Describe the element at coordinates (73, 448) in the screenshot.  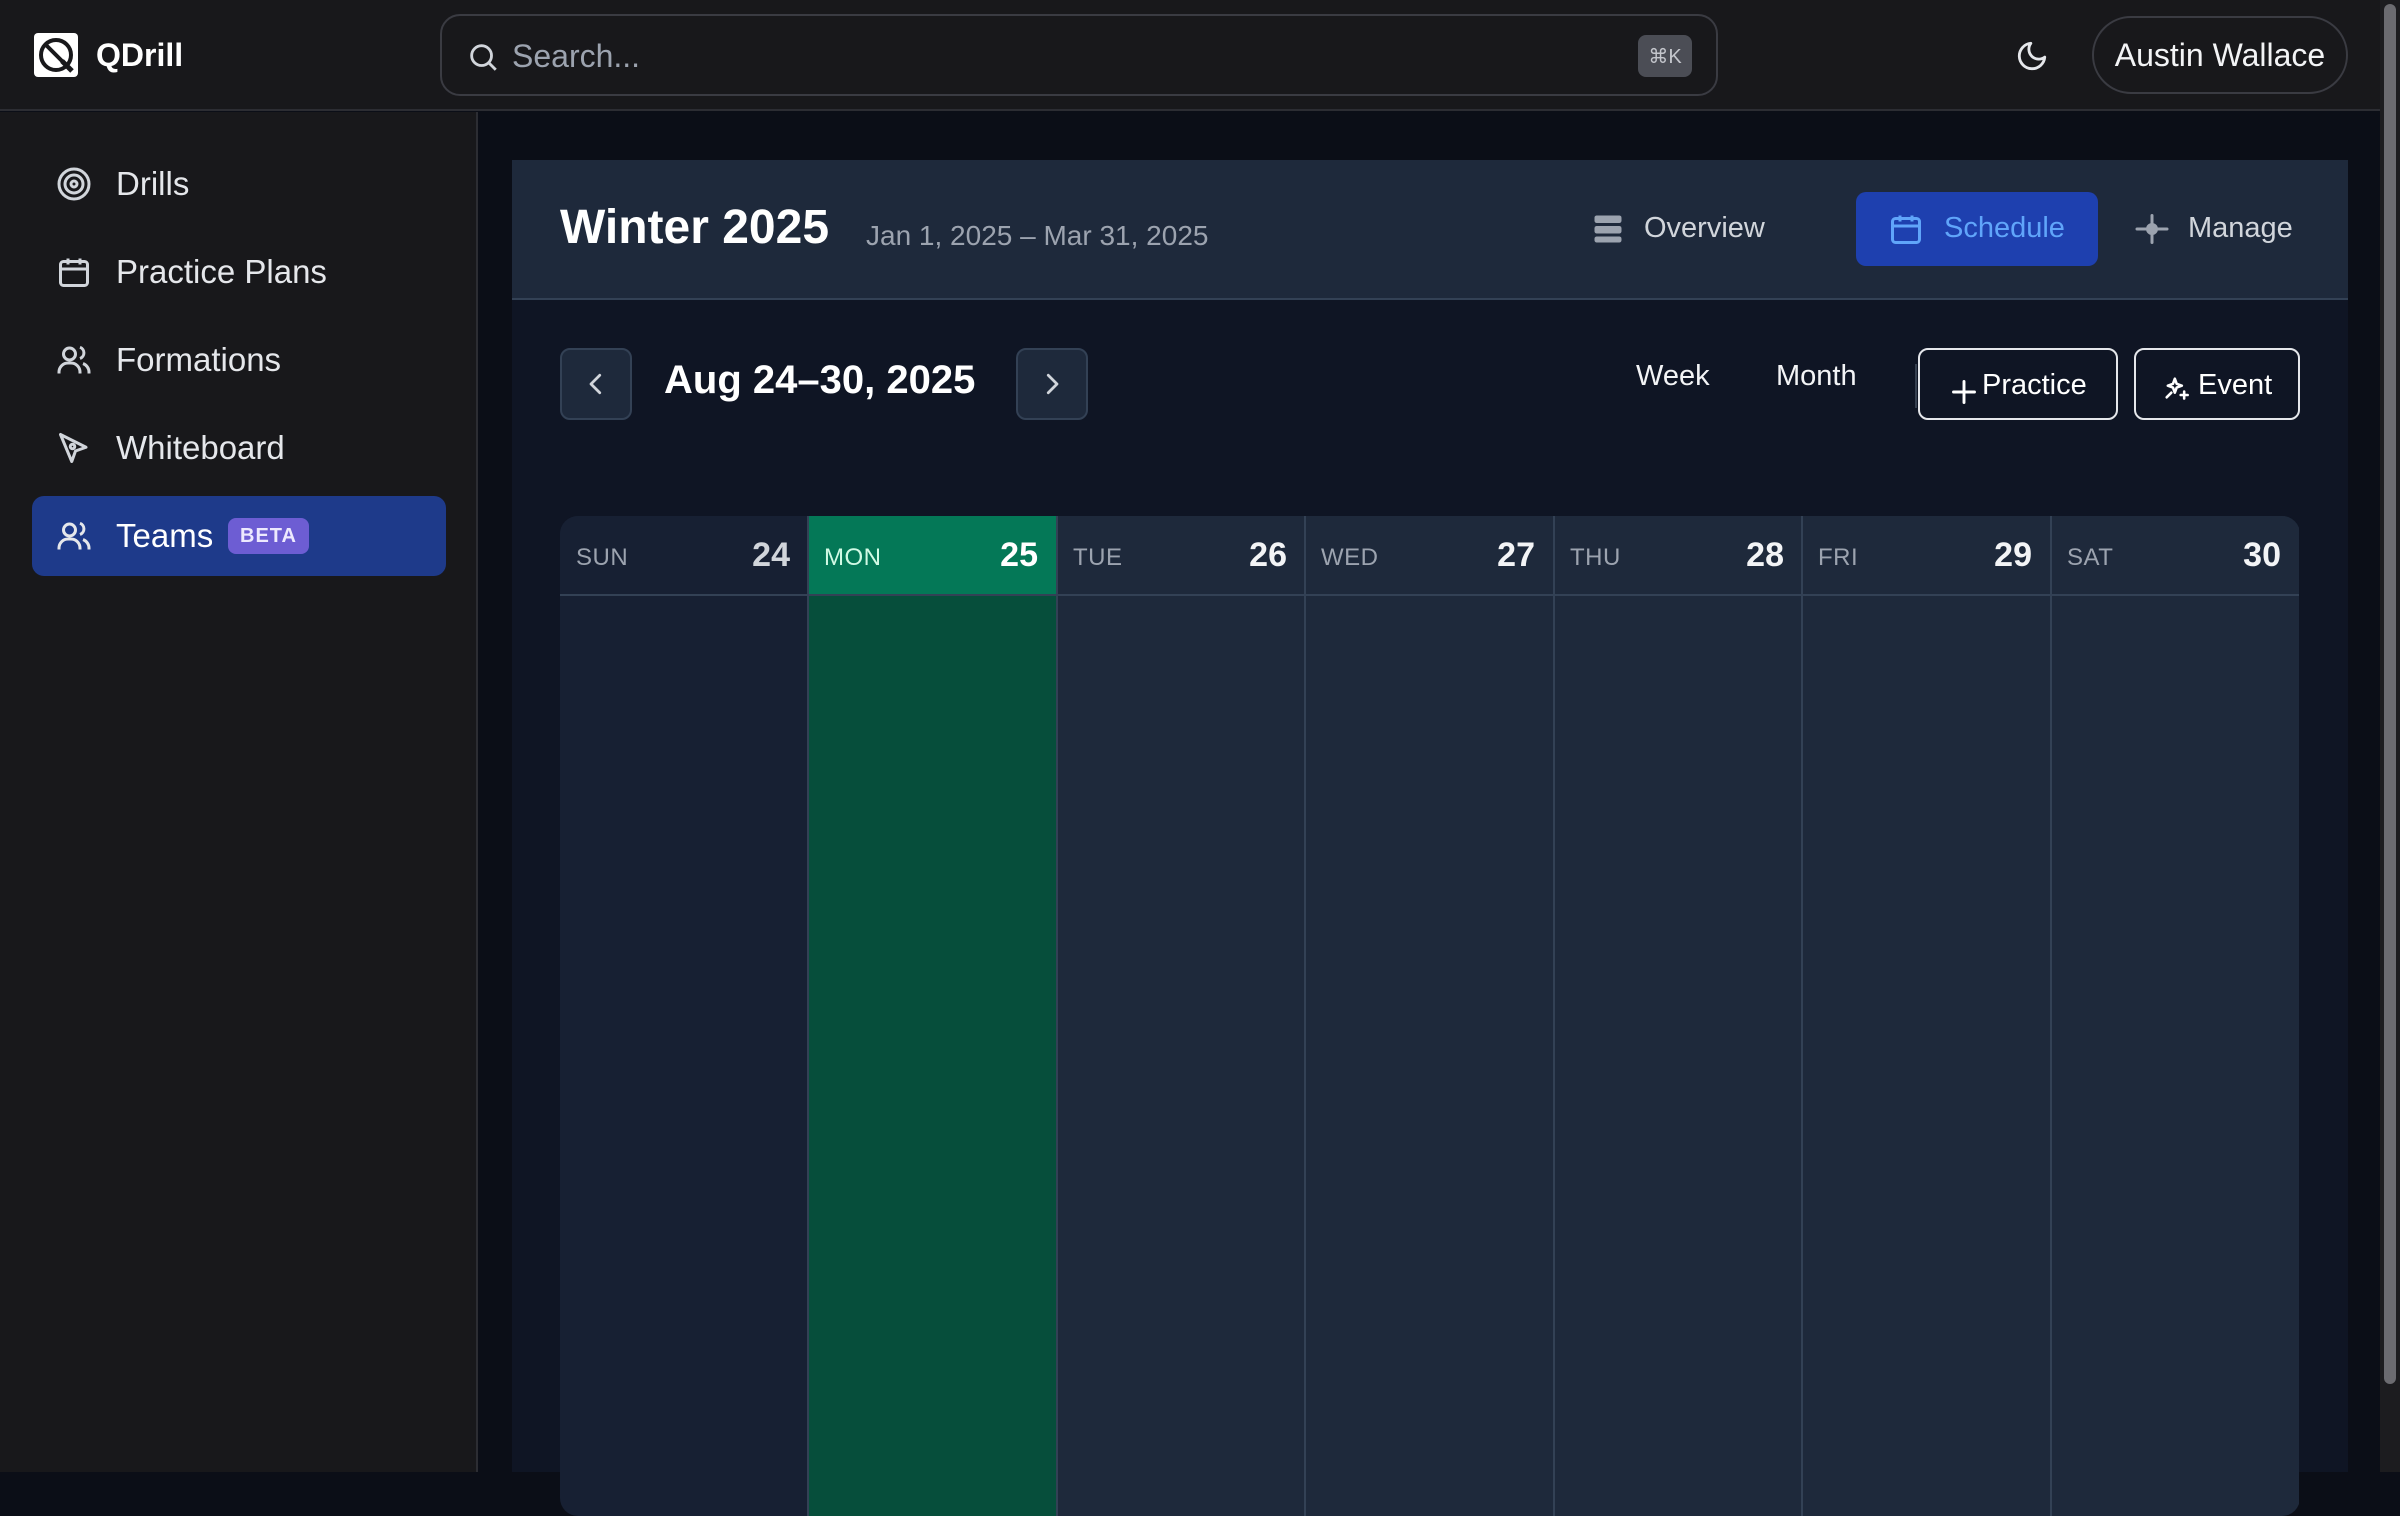
I see `pen-tool-icon` at that location.